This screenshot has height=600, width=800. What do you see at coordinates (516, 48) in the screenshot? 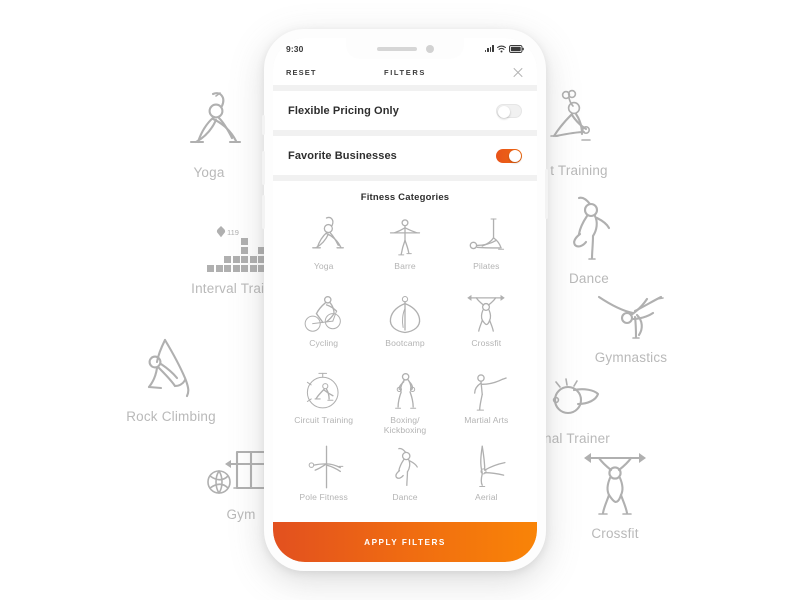
I see `battery-icon` at bounding box center [516, 48].